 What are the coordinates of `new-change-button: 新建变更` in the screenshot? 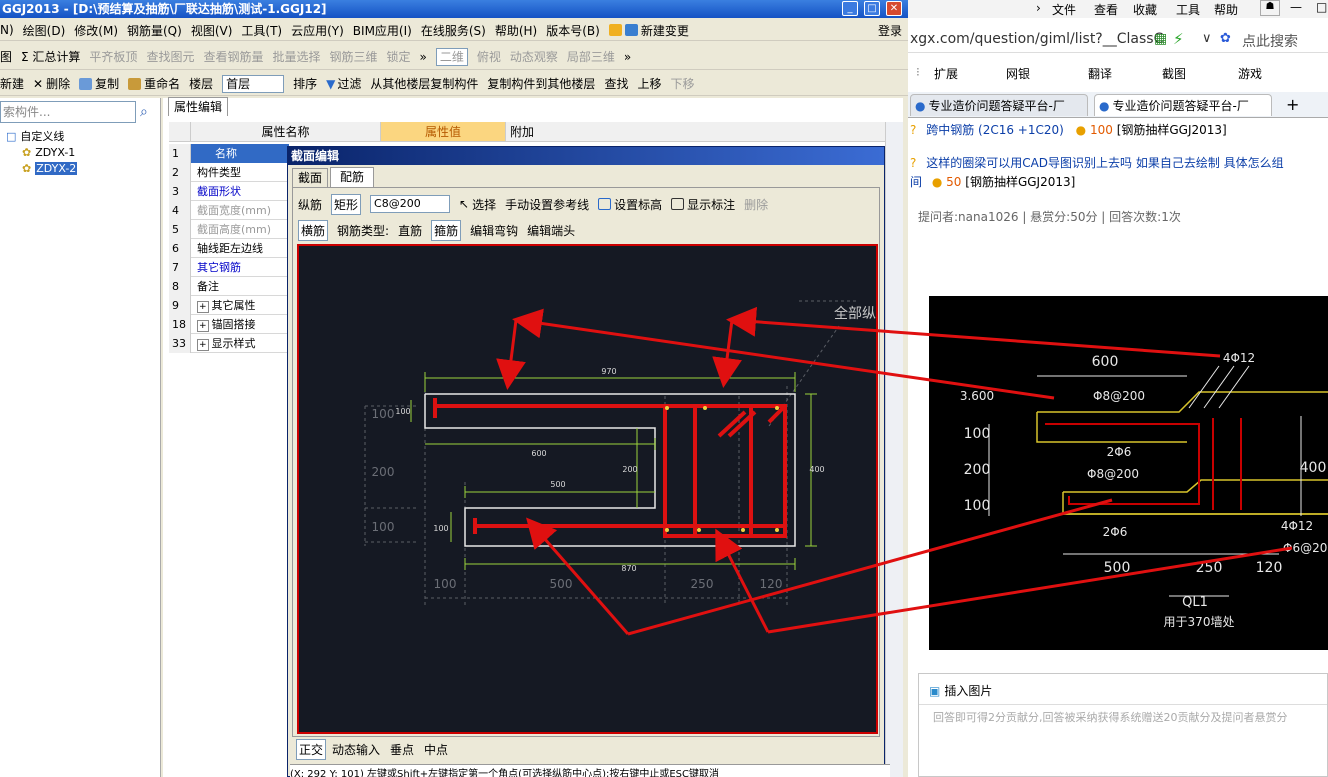 It's located at (648, 30).